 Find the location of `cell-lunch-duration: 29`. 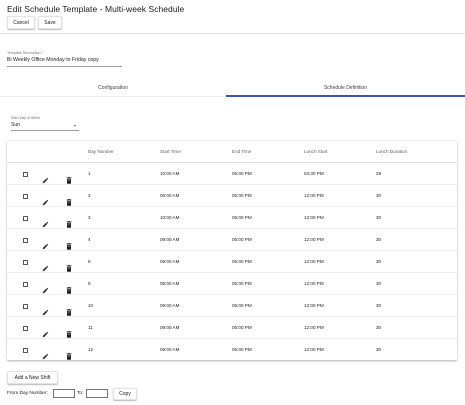

cell-lunch-duration: 29 is located at coordinates (379, 173).